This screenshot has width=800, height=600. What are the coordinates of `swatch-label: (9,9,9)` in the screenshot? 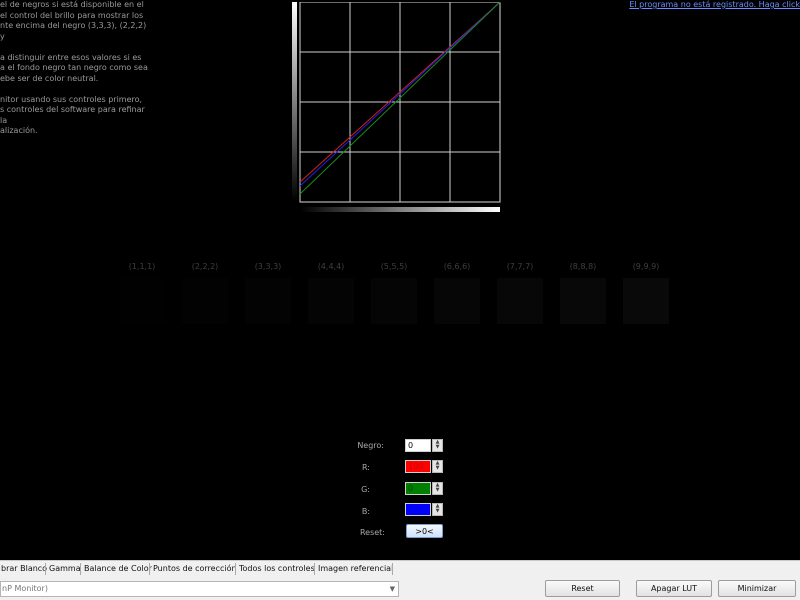 It's located at (646, 266).